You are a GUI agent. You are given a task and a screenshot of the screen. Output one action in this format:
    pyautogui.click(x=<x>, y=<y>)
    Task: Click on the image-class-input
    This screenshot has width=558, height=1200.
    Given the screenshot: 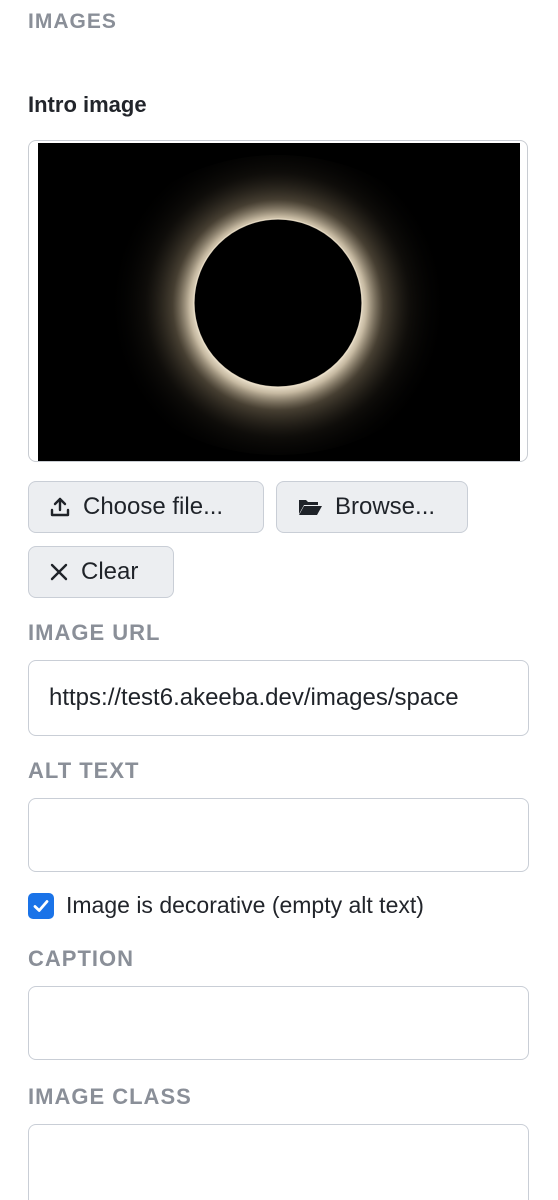 What is the action you would take?
    pyautogui.click(x=278, y=1162)
    